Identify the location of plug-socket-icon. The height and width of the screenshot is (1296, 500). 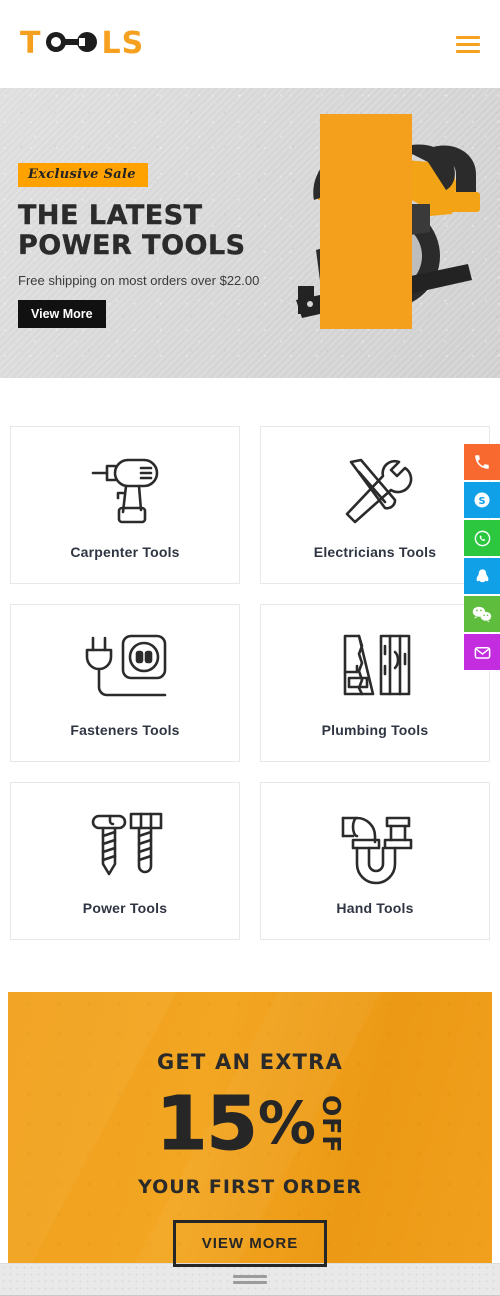
(125, 668).